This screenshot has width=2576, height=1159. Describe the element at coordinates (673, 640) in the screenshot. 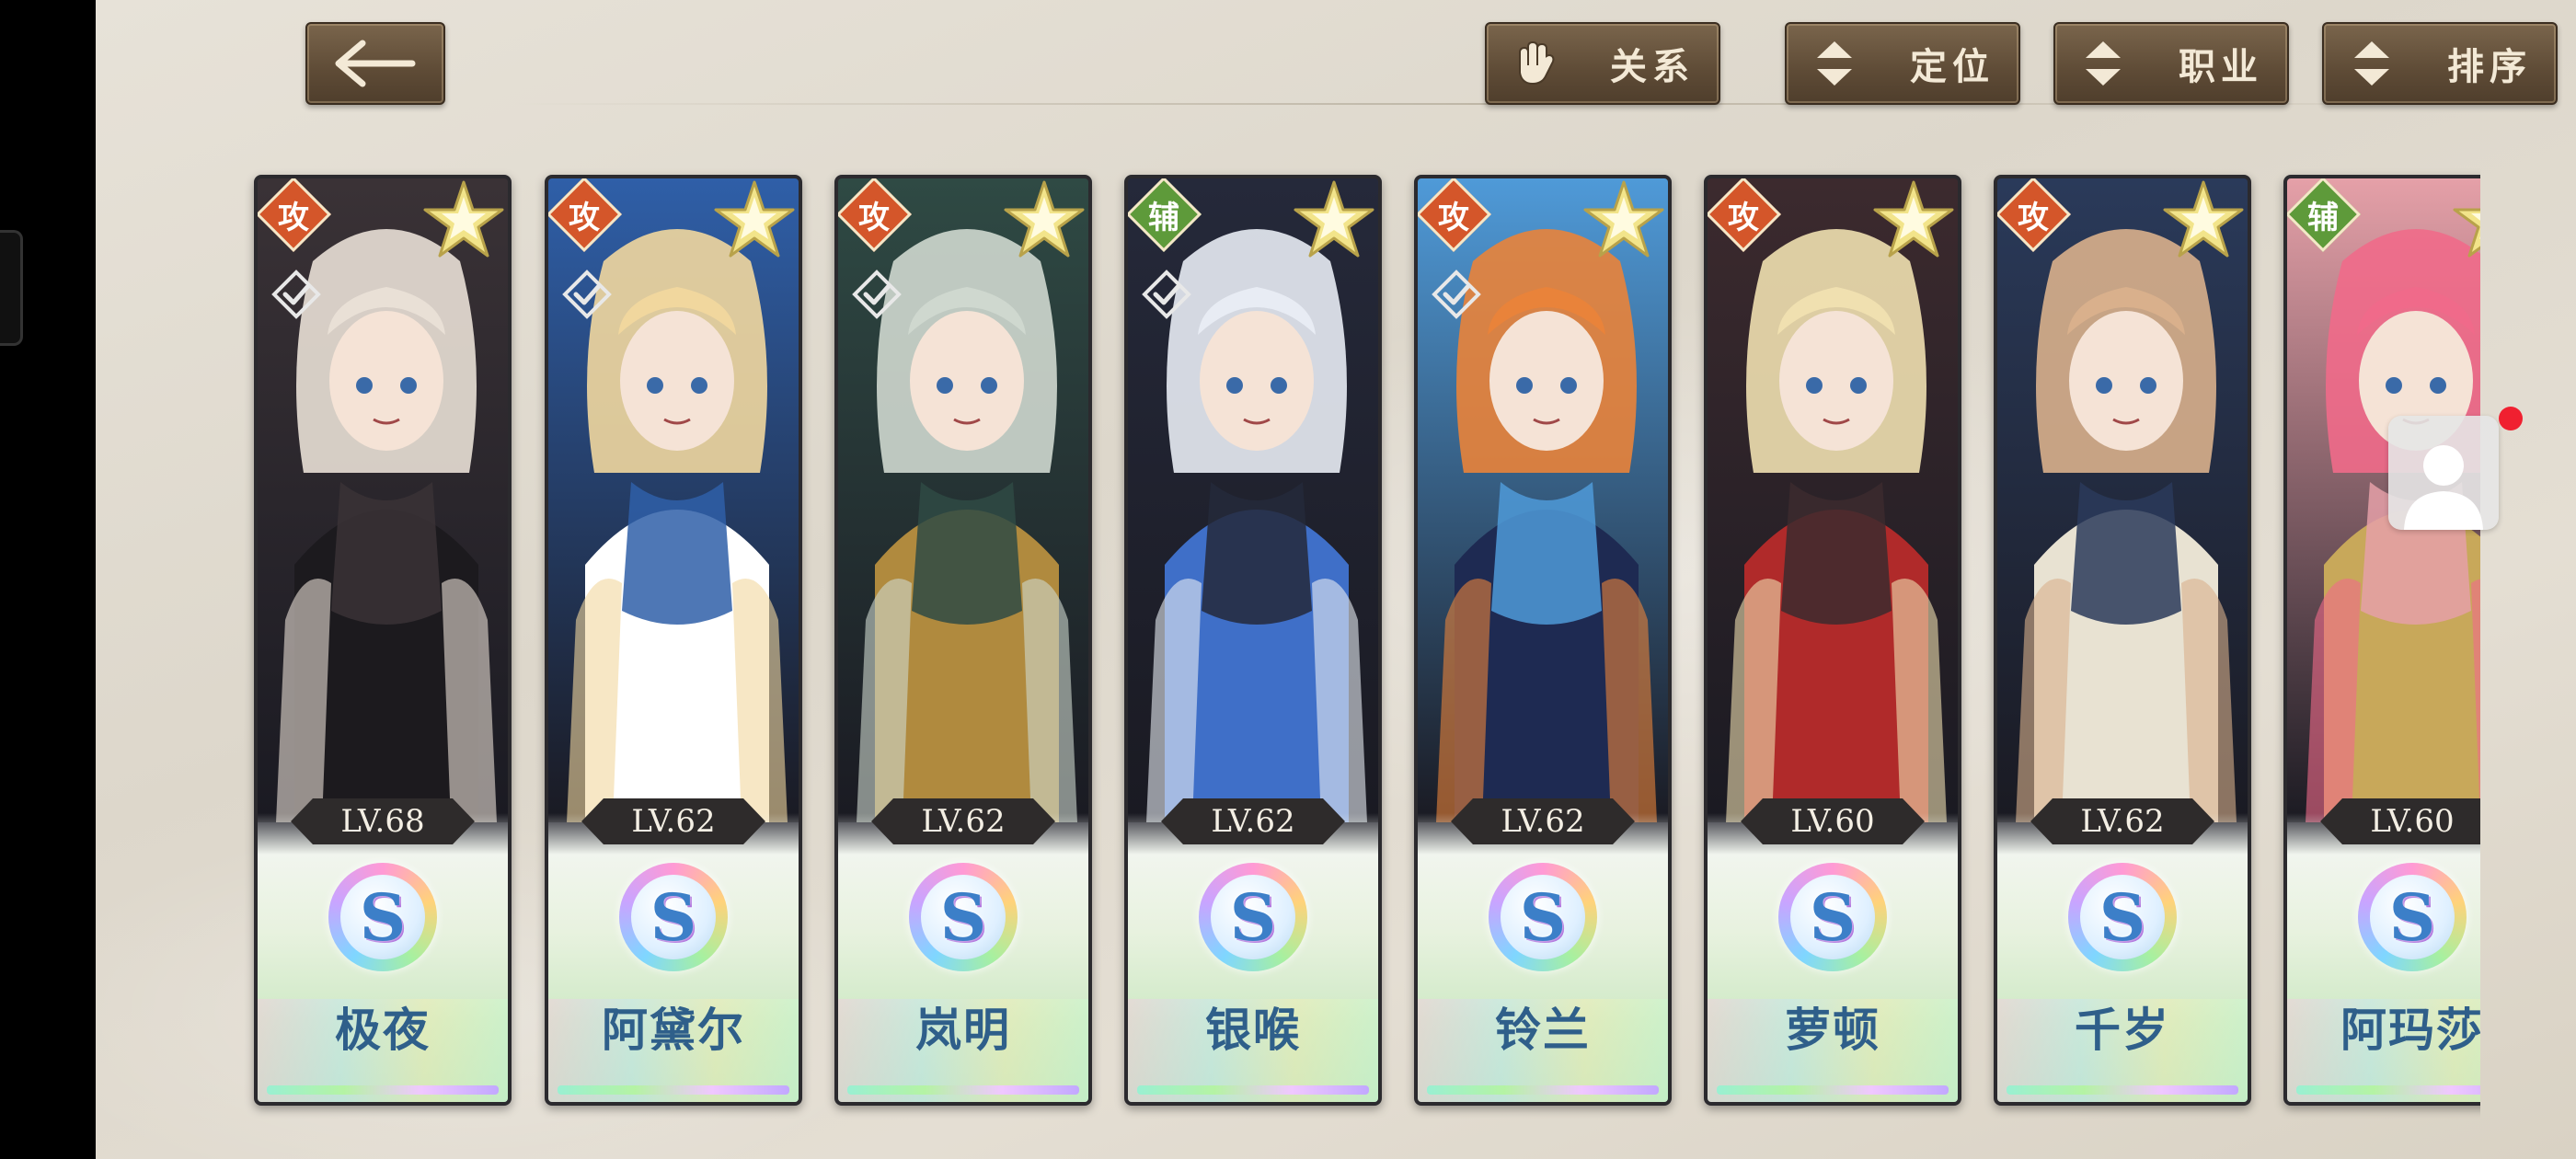

I see `character-card: 攻 LV.62 S 阿黛尔` at that location.